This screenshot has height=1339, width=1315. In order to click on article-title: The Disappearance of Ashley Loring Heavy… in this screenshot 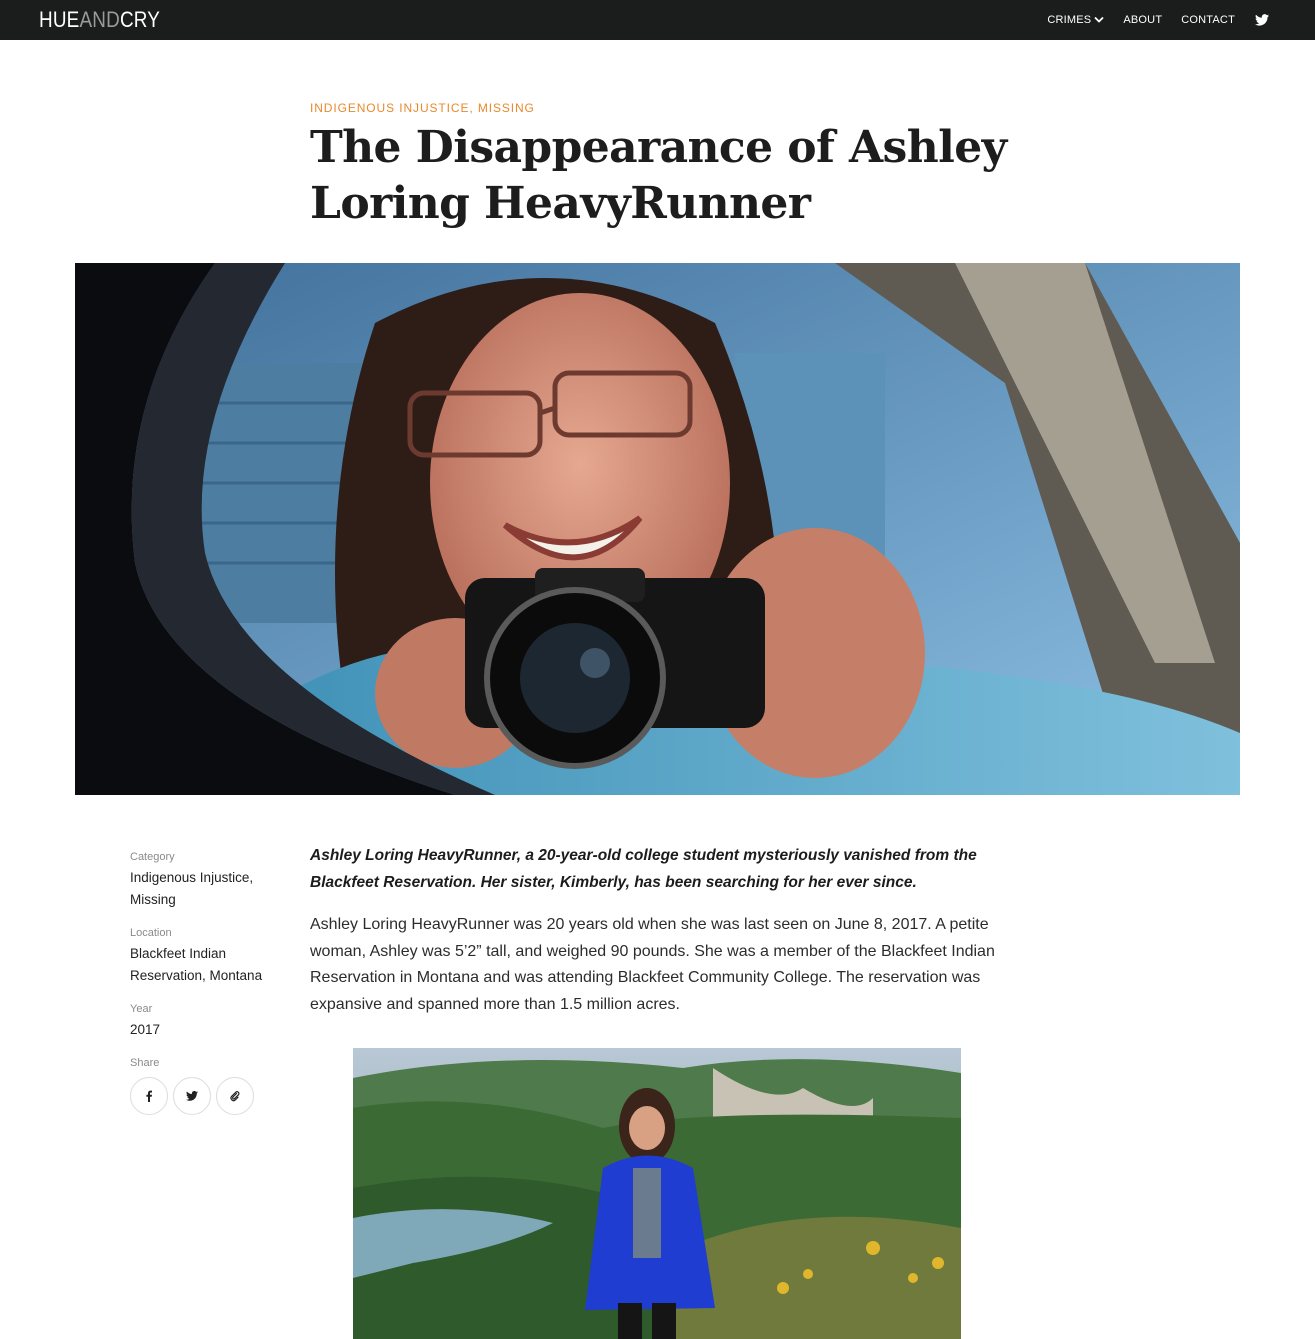, I will do `click(658, 175)`.